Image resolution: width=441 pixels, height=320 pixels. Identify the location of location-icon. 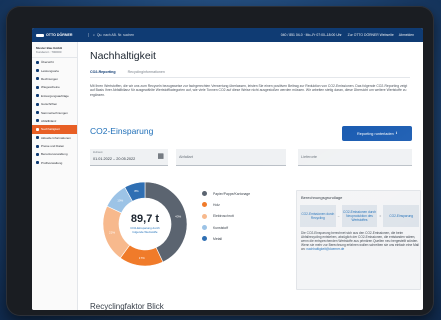
(37, 71).